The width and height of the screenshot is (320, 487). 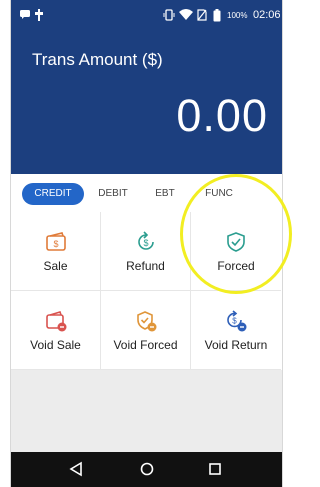 What do you see at coordinates (145, 345) in the screenshot?
I see `void-forced-label: Void Forced` at bounding box center [145, 345].